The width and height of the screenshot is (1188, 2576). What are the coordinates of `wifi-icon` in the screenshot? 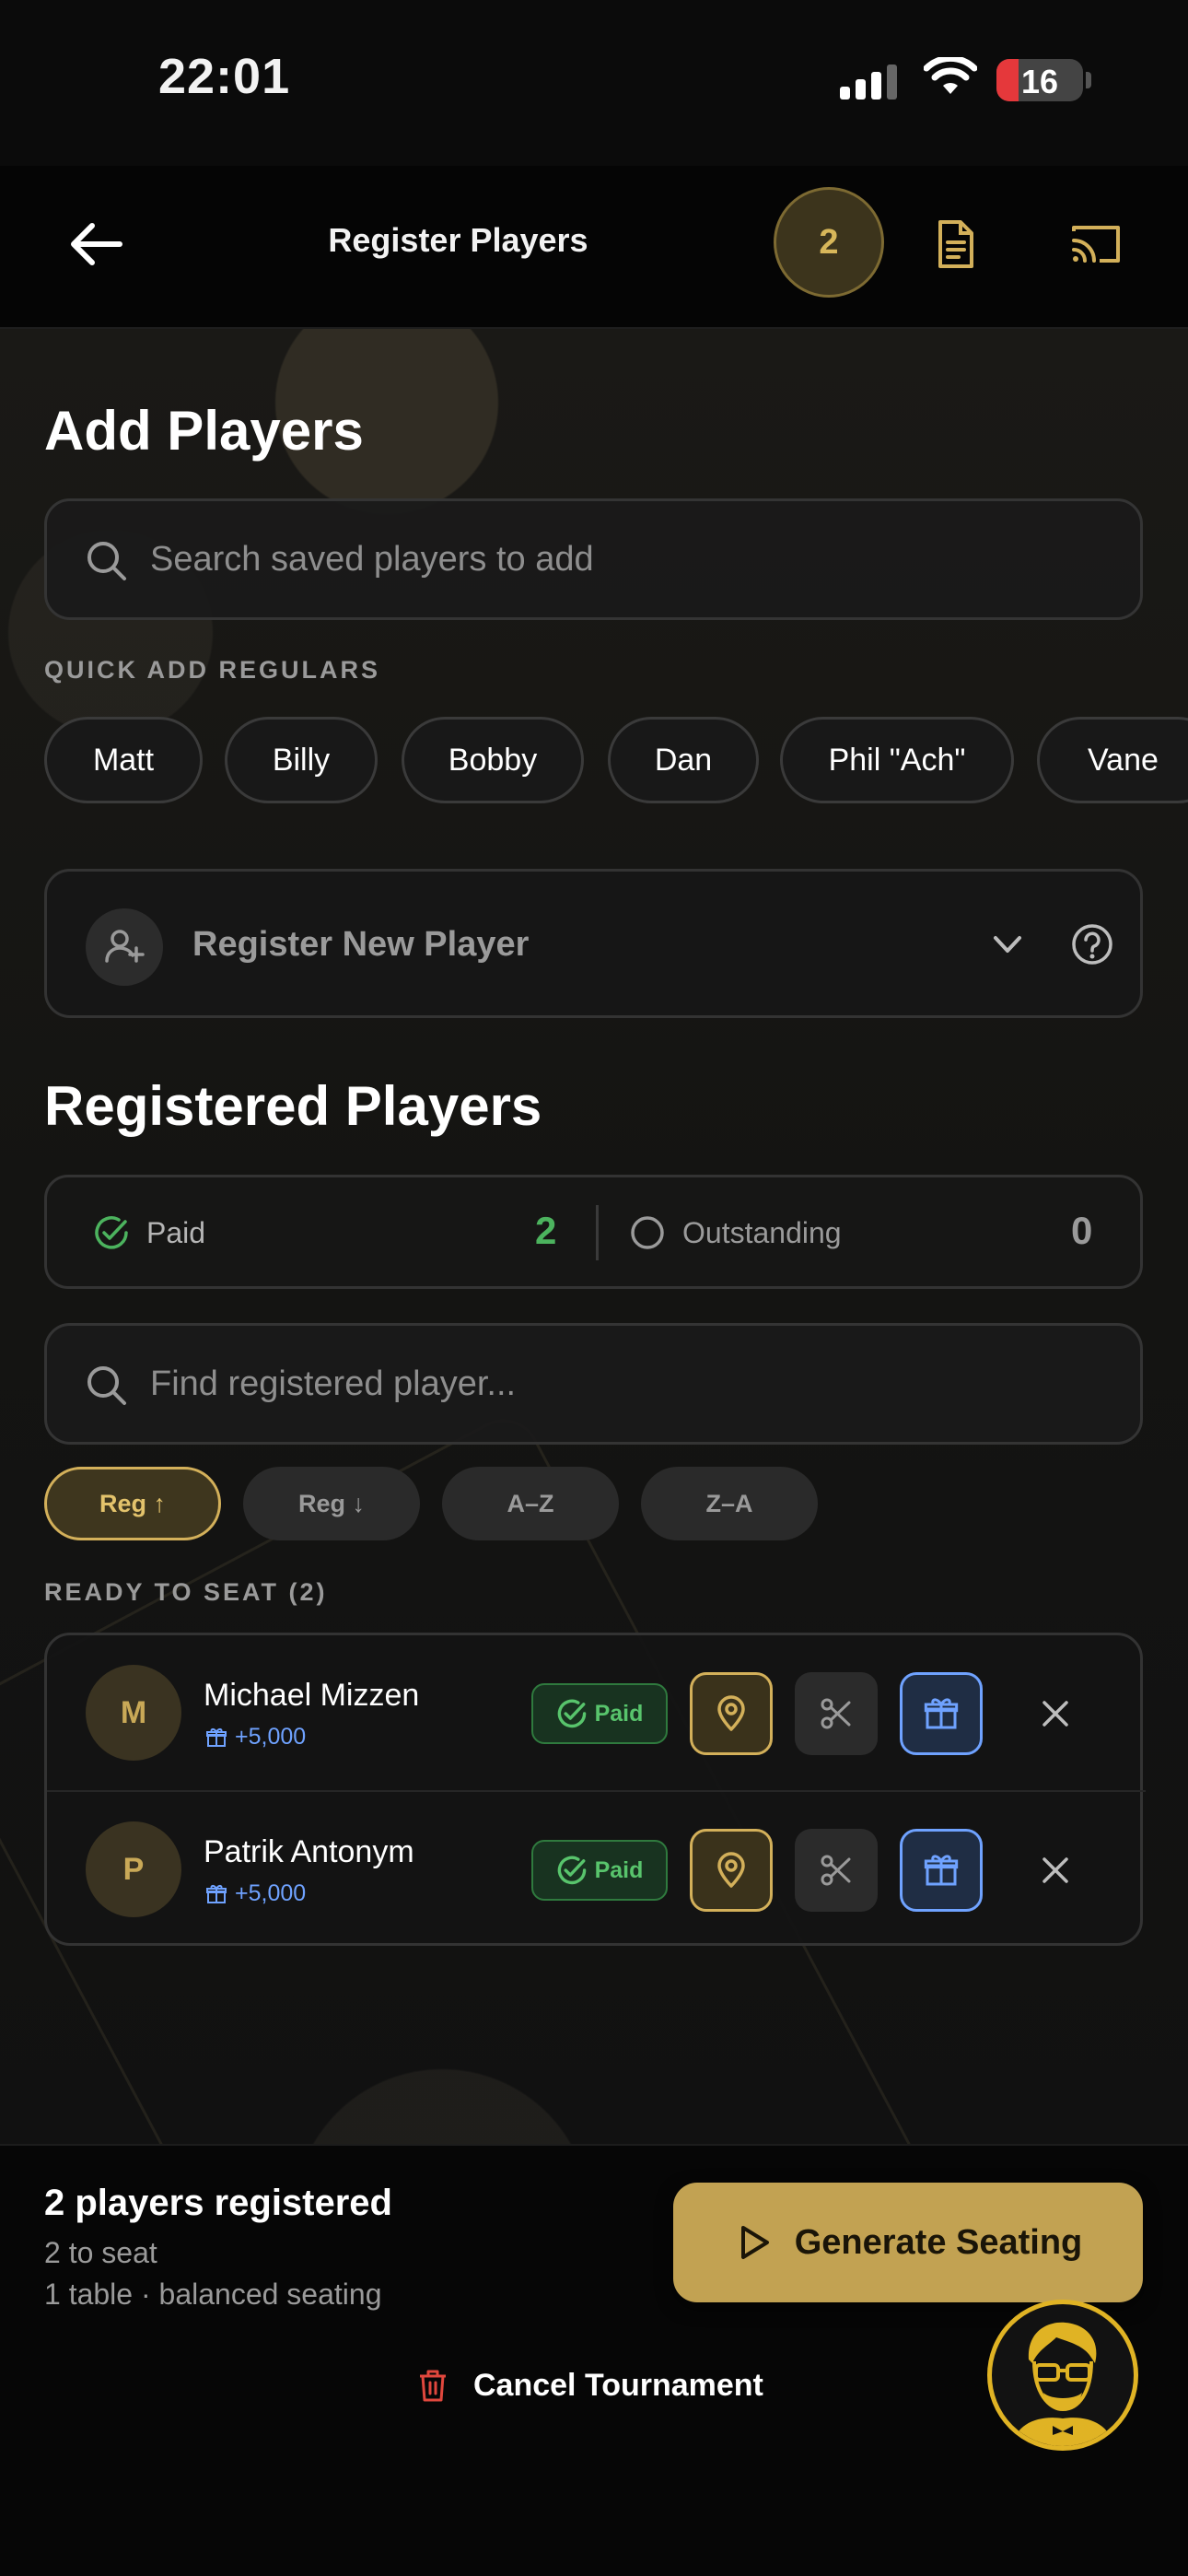 It's located at (951, 75).